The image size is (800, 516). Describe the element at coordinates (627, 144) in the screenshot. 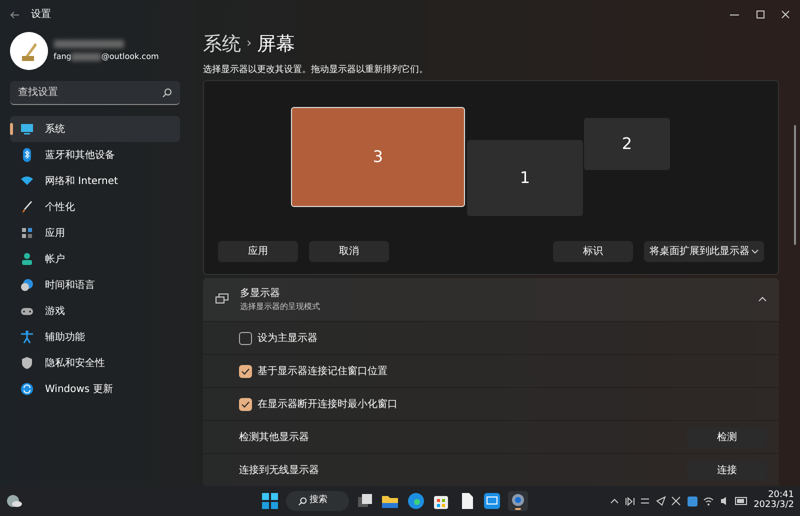

I see `monitor-tile: 2` at that location.